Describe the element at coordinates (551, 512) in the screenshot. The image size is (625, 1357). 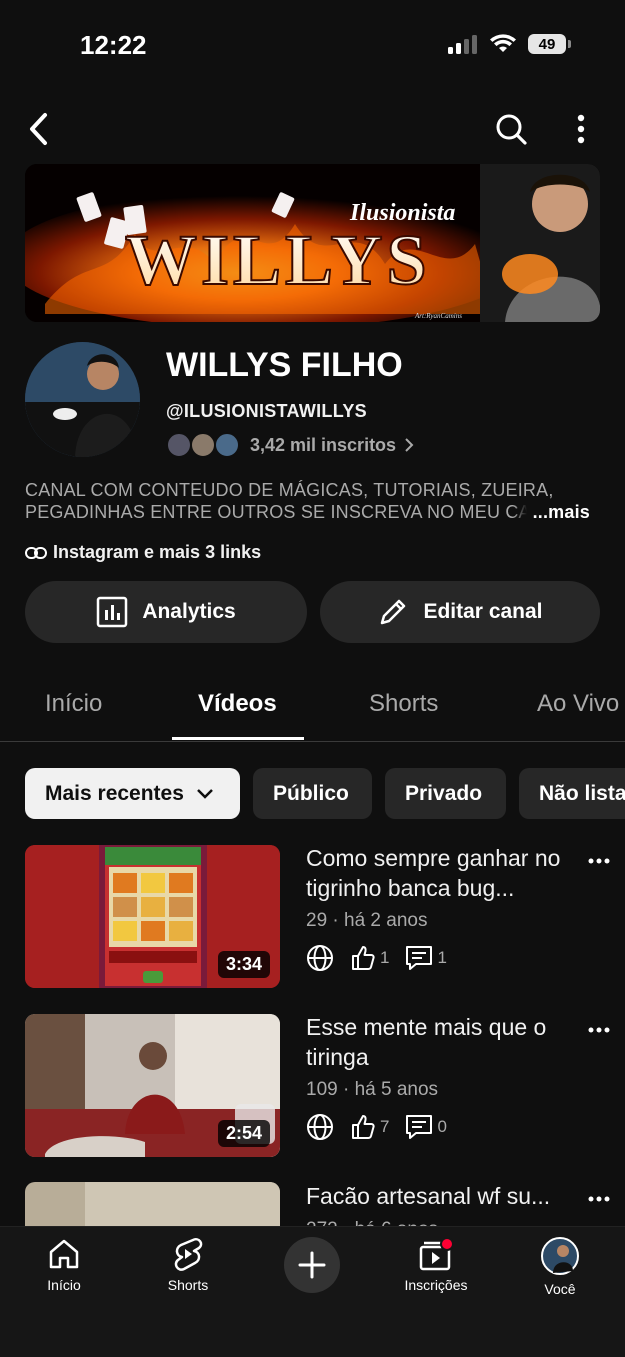
I see `more-link: ...mais` at that location.